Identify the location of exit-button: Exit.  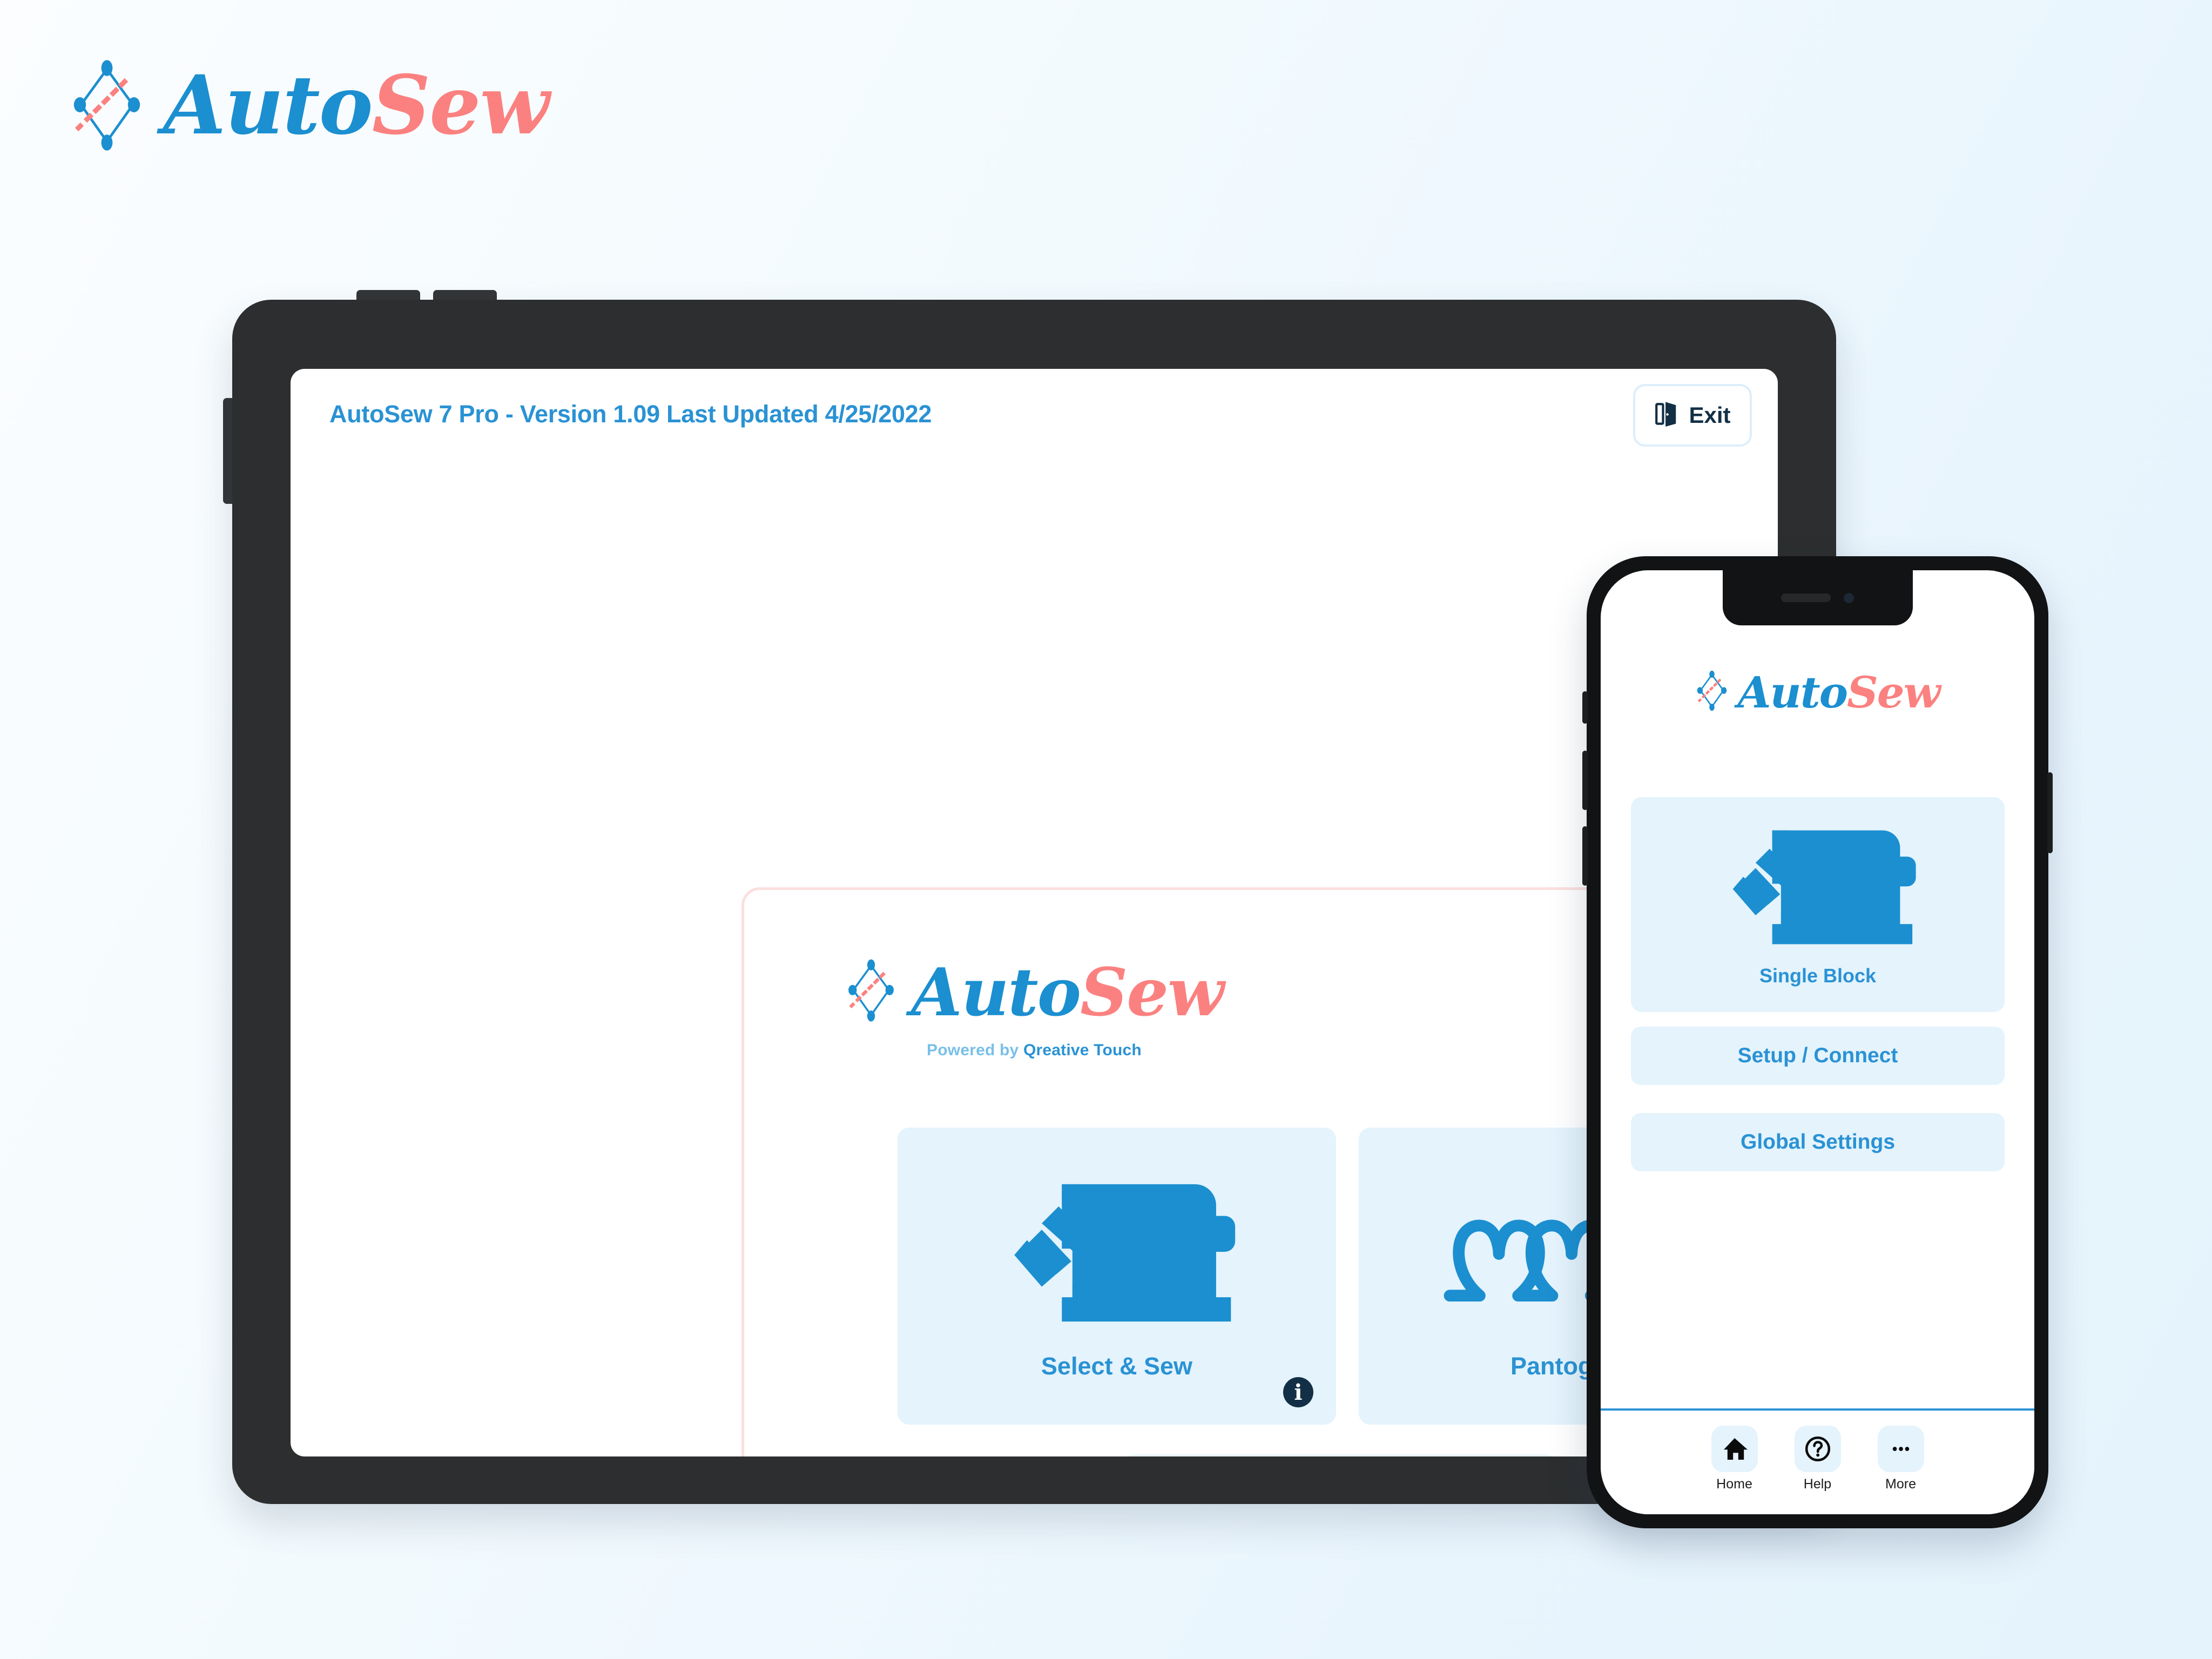
(1692, 415).